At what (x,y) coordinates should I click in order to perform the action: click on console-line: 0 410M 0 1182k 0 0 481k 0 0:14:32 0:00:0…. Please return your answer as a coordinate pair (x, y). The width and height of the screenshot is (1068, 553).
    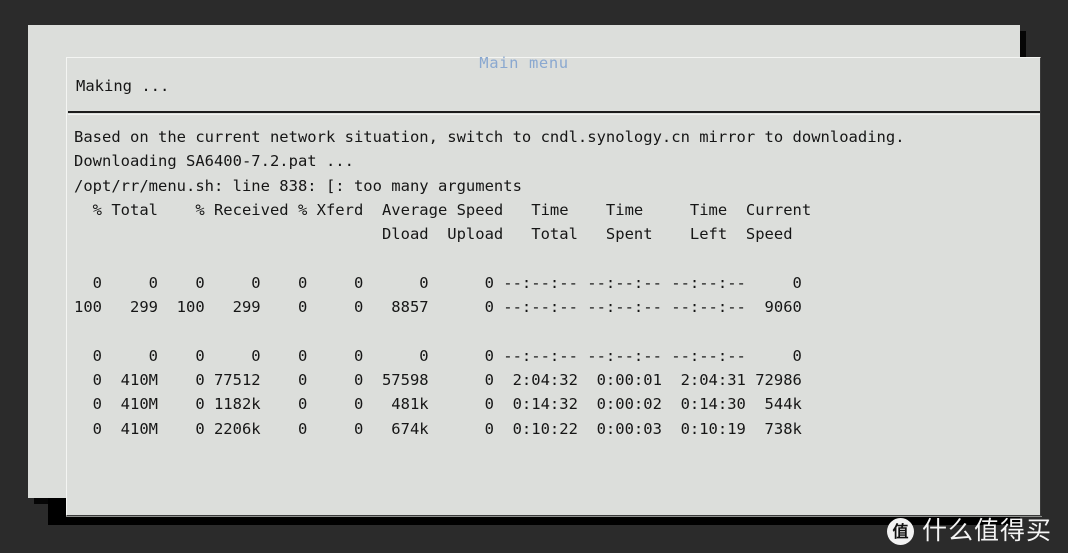
    Looking at the image, I should click on (438, 404).